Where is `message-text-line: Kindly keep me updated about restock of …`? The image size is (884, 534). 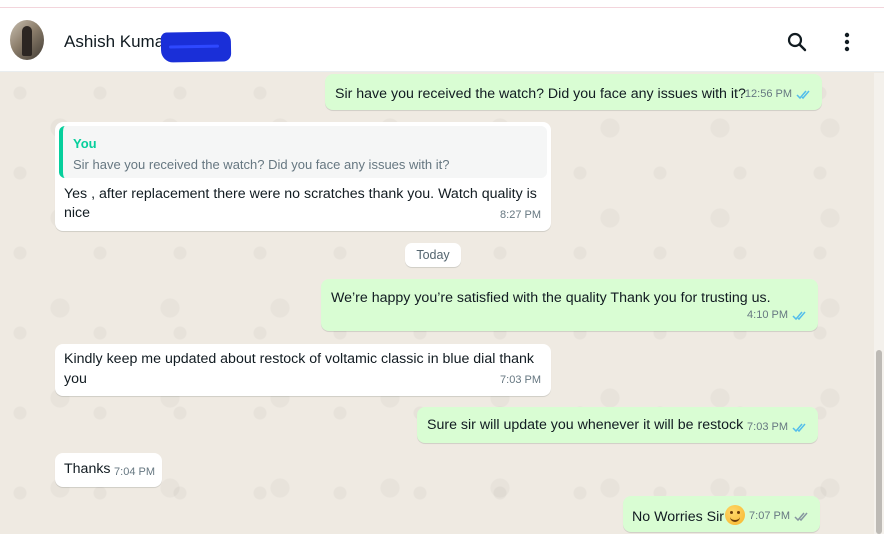 message-text-line: Kindly keep me updated about restock of … is located at coordinates (299, 359).